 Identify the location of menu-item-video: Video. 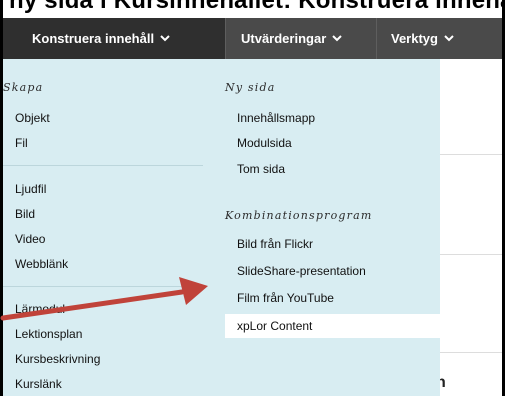
(30, 239).